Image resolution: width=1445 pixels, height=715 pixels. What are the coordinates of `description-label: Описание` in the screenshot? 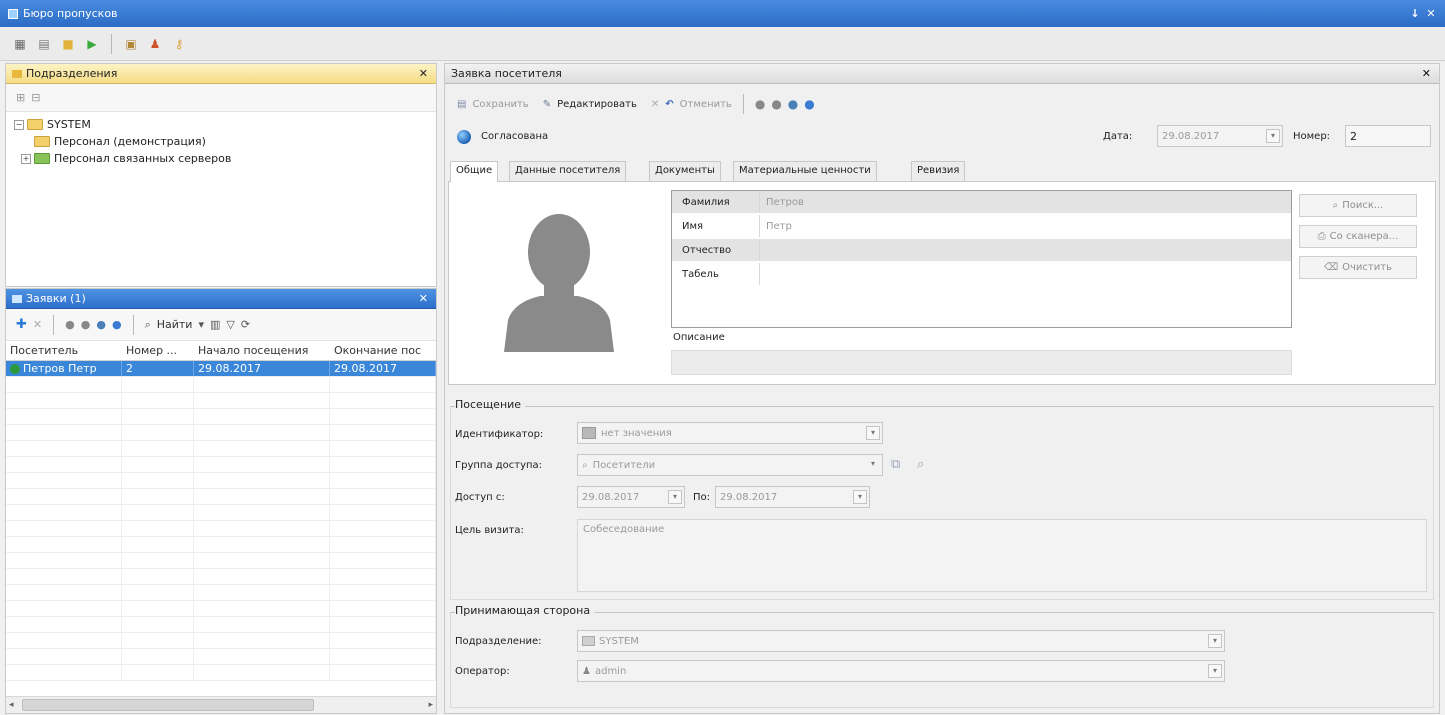 It's located at (699, 337).